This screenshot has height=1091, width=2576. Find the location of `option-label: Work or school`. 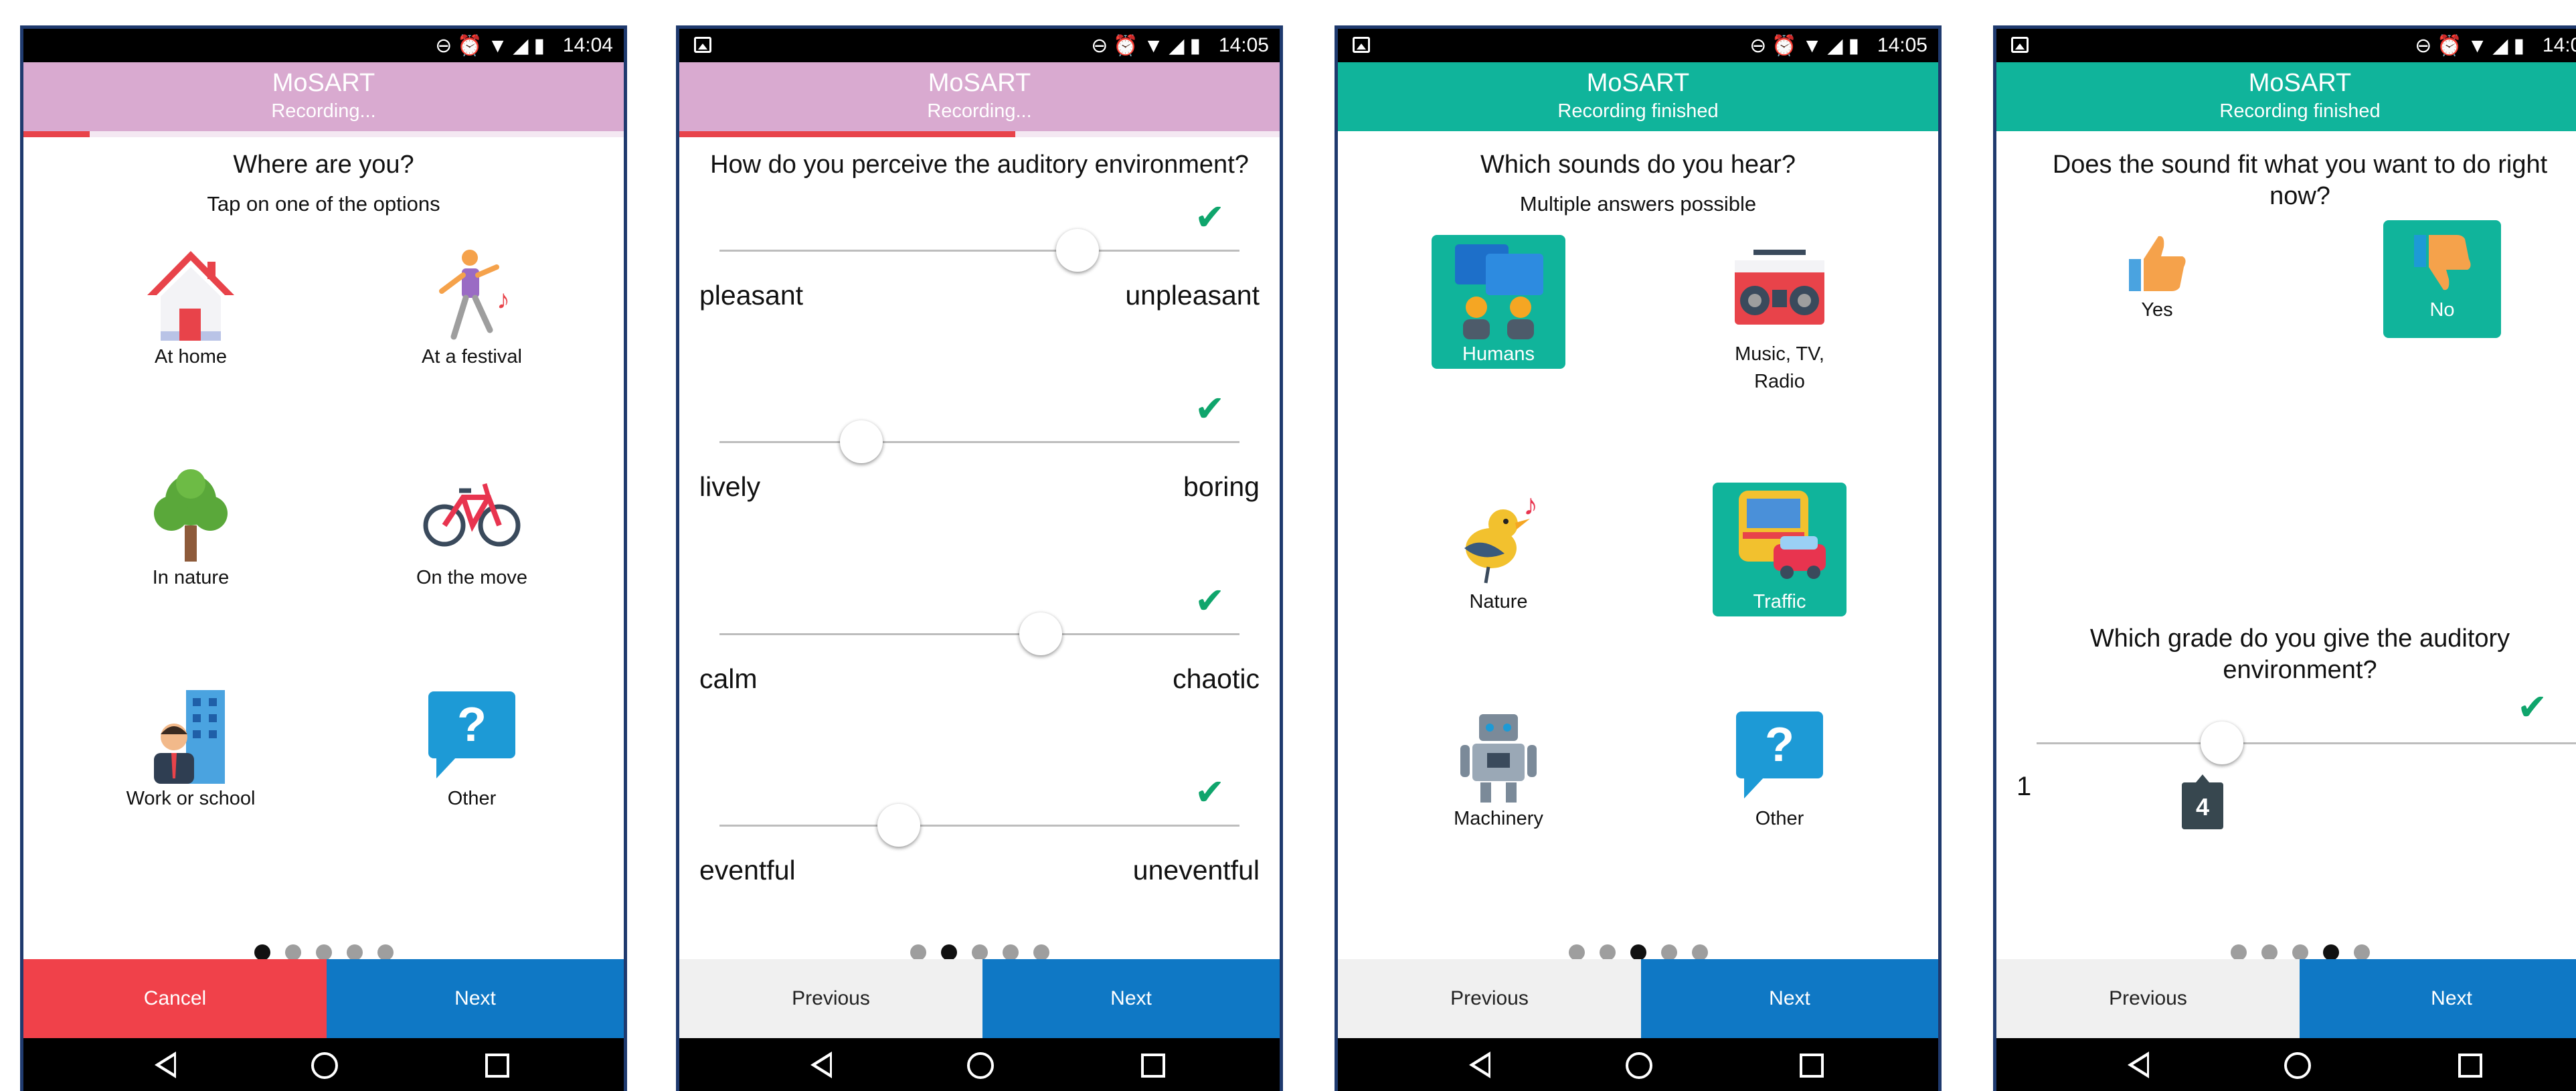

option-label: Work or school is located at coordinates (191, 798).